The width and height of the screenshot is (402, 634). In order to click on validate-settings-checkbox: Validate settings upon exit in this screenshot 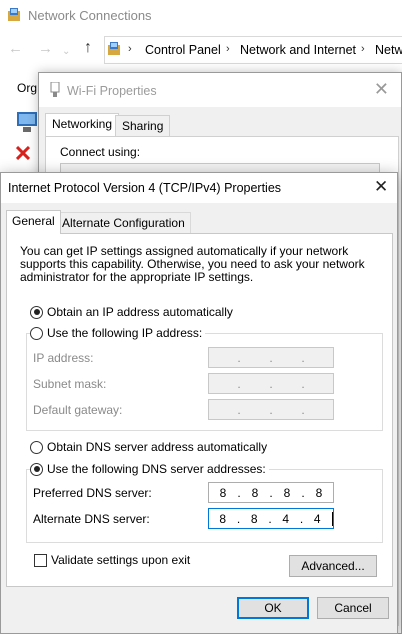, I will do `click(112, 560)`.